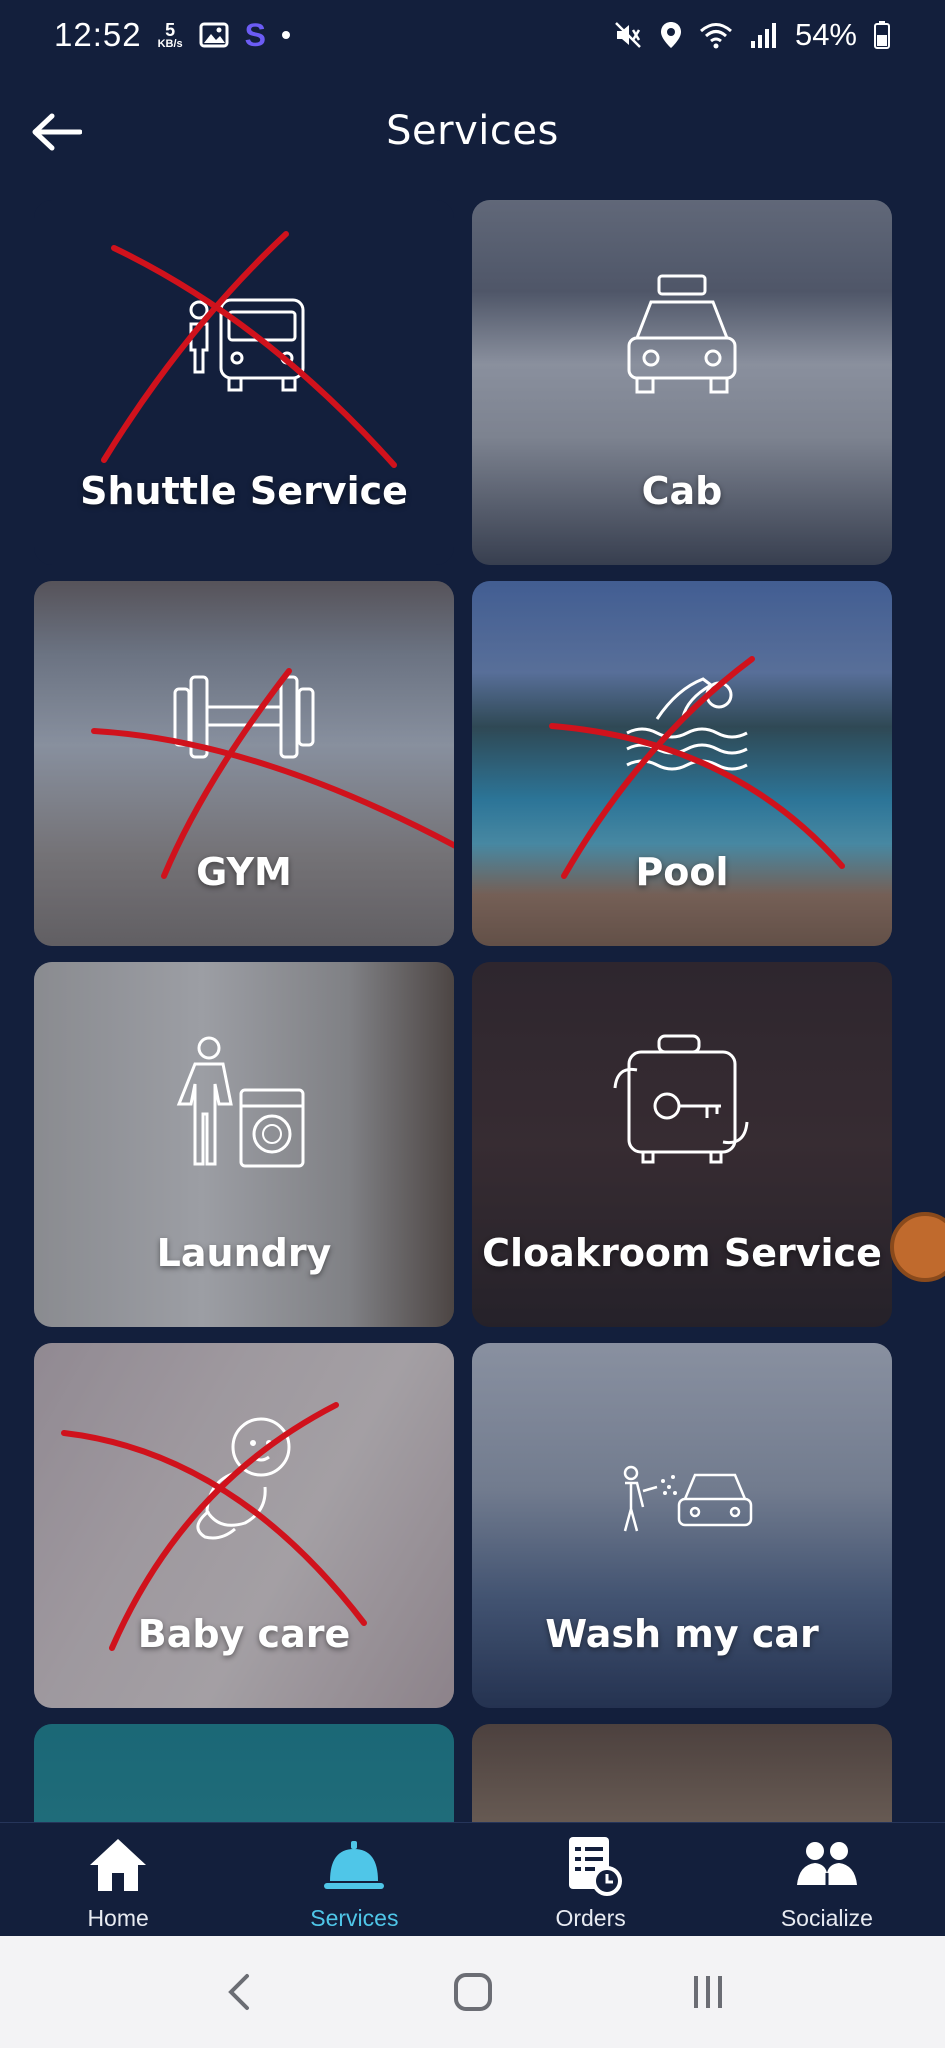  Describe the element at coordinates (826, 1918) in the screenshot. I see `nav-label: Socialize` at that location.